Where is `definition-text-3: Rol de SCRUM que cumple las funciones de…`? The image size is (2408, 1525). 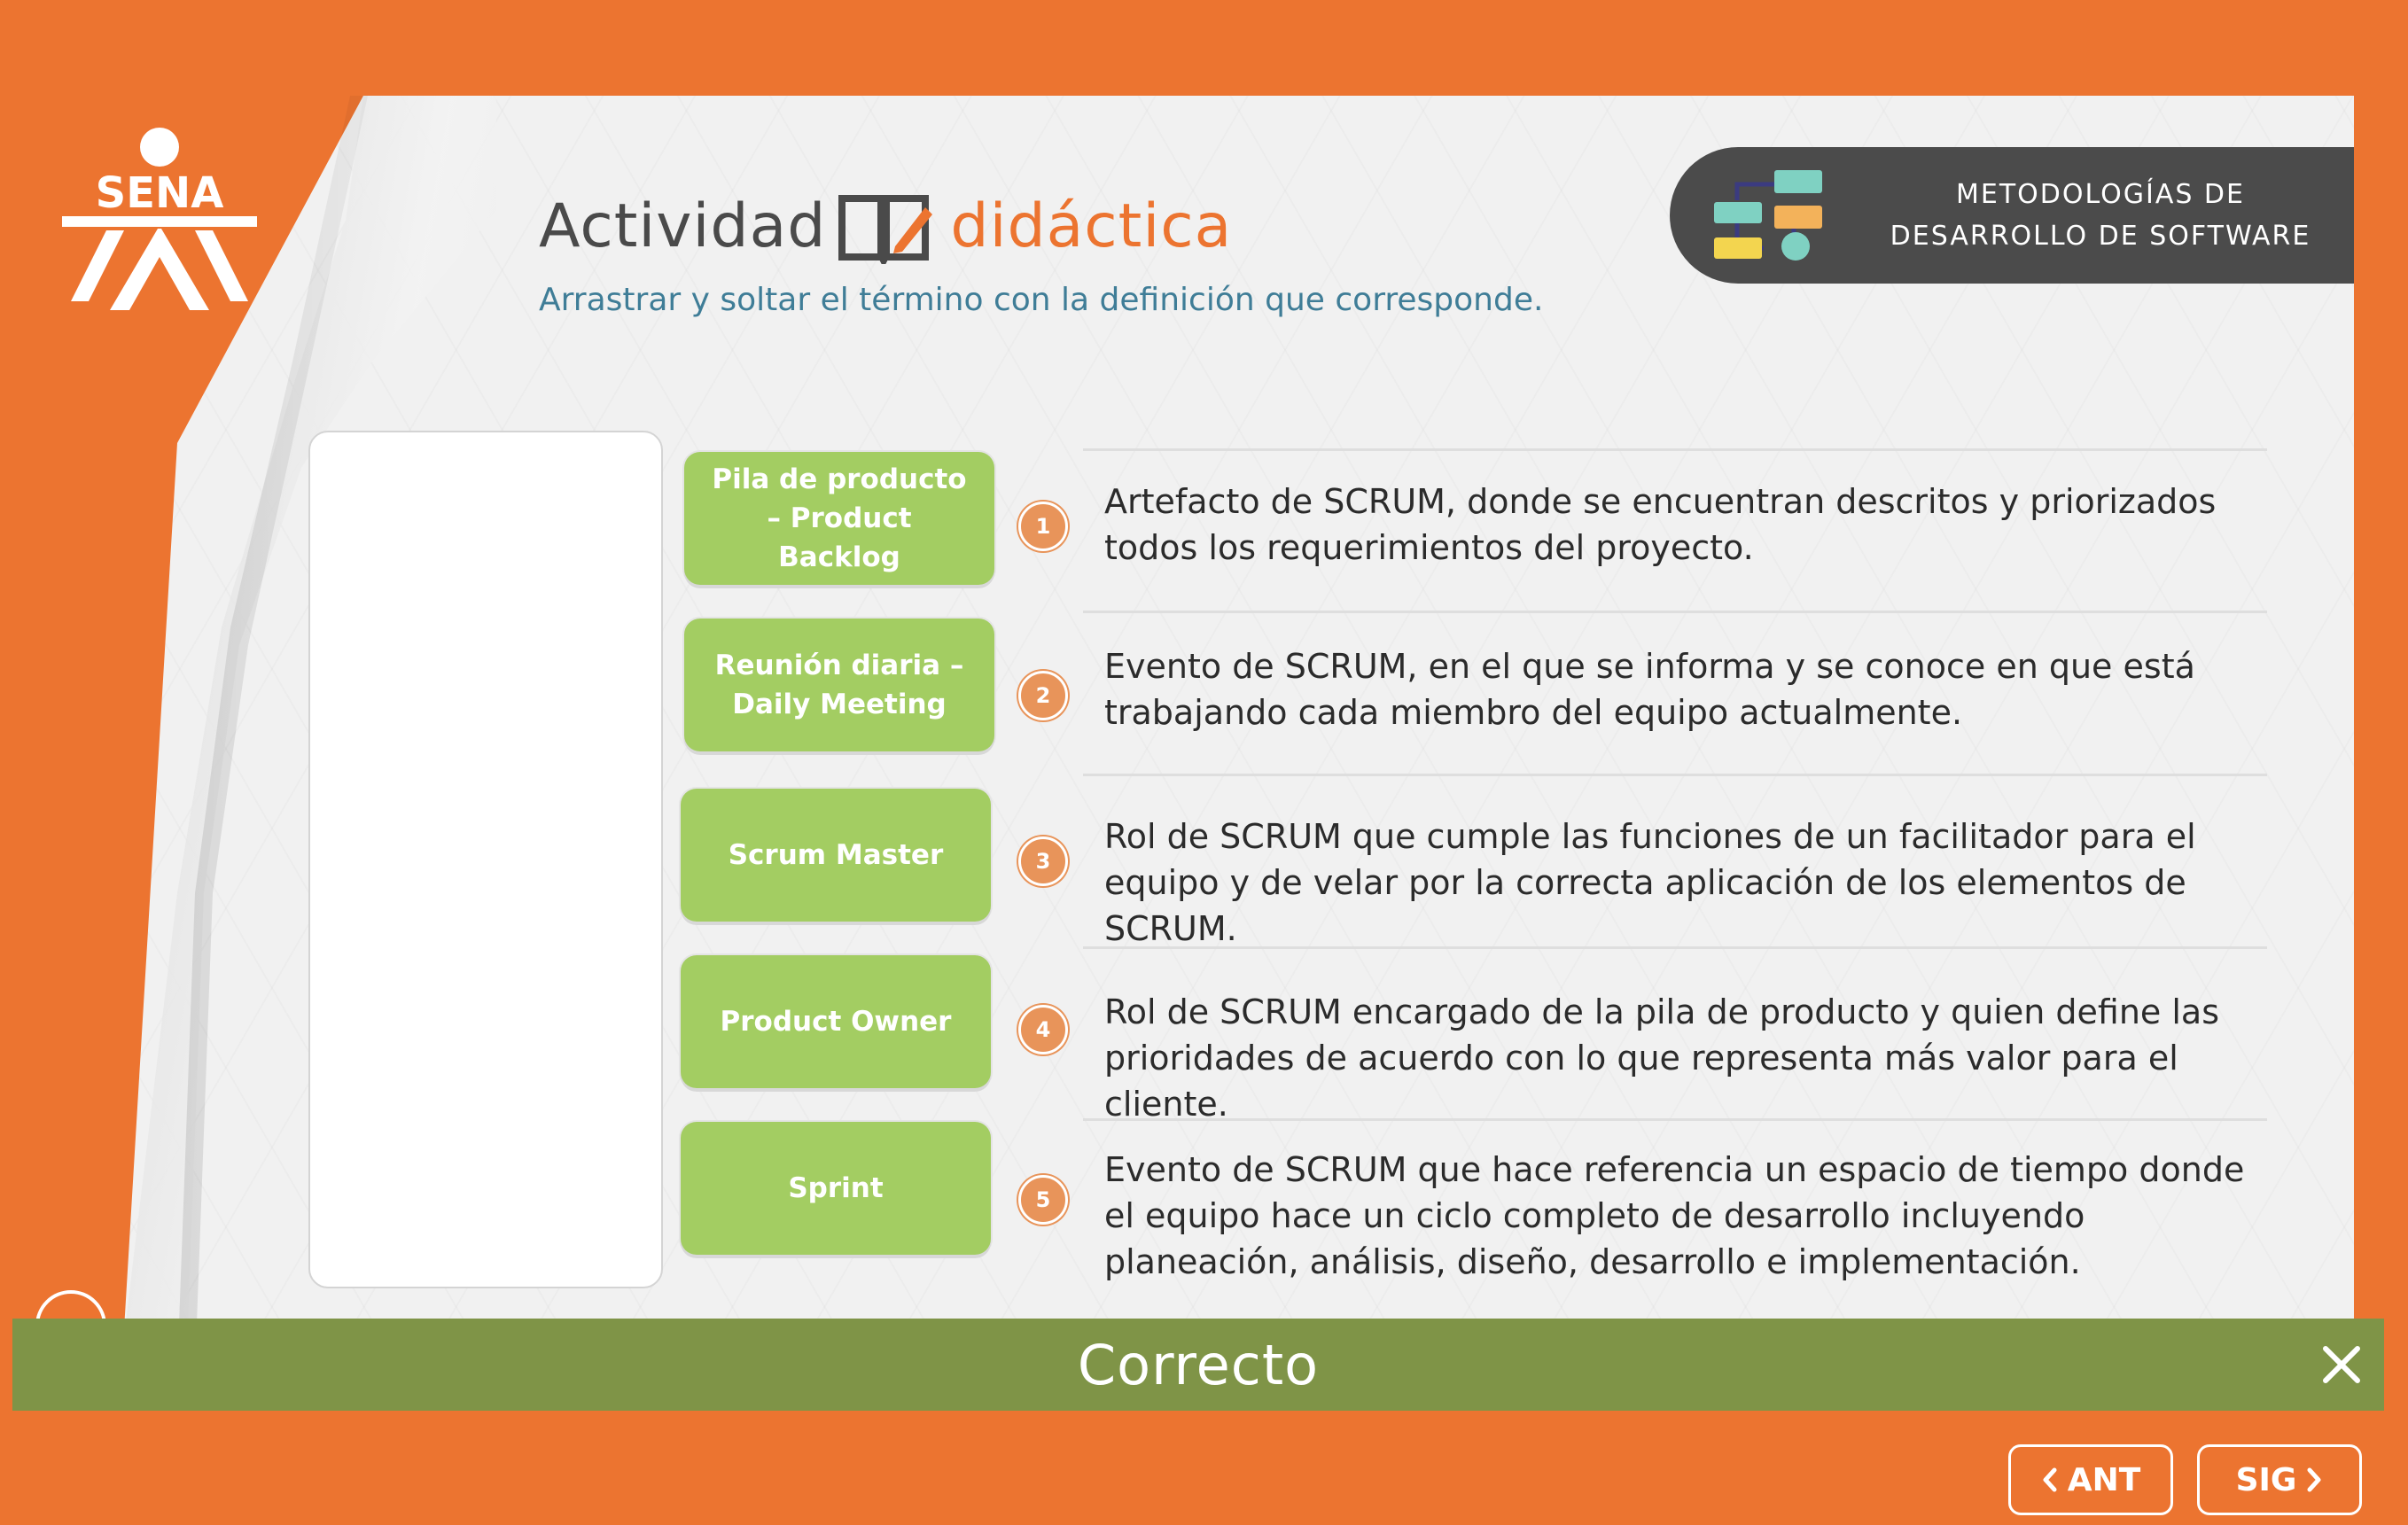
definition-text-3: Rol de SCRUM que cumple las funciones de… is located at coordinates (1650, 882).